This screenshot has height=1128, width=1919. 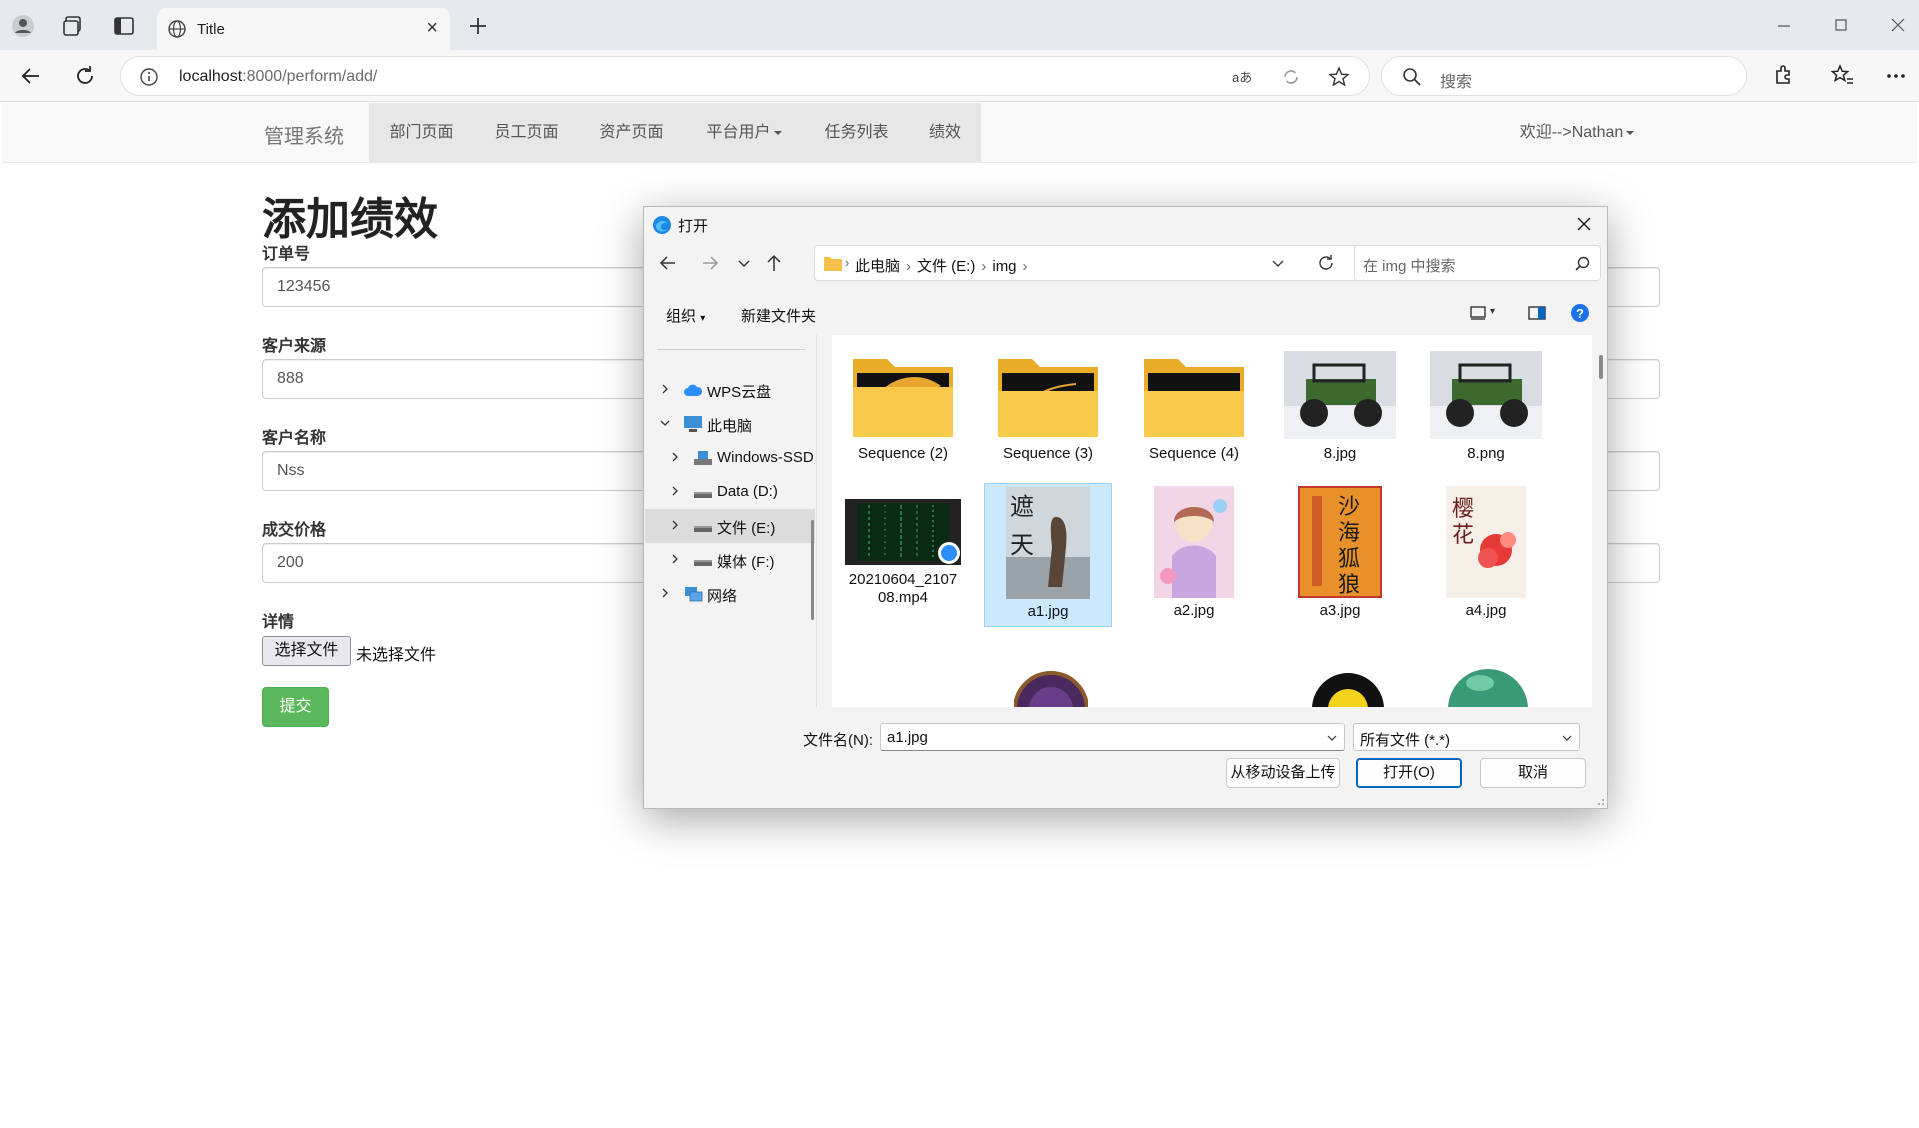 What do you see at coordinates (85, 76) in the screenshot?
I see `refresh-icon` at bounding box center [85, 76].